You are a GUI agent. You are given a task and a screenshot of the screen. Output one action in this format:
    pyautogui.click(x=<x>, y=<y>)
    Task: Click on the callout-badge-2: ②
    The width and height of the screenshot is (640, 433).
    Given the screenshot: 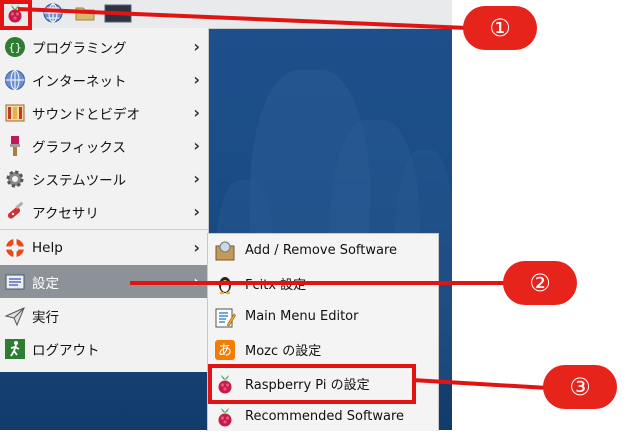 What is the action you would take?
    pyautogui.click(x=540, y=283)
    